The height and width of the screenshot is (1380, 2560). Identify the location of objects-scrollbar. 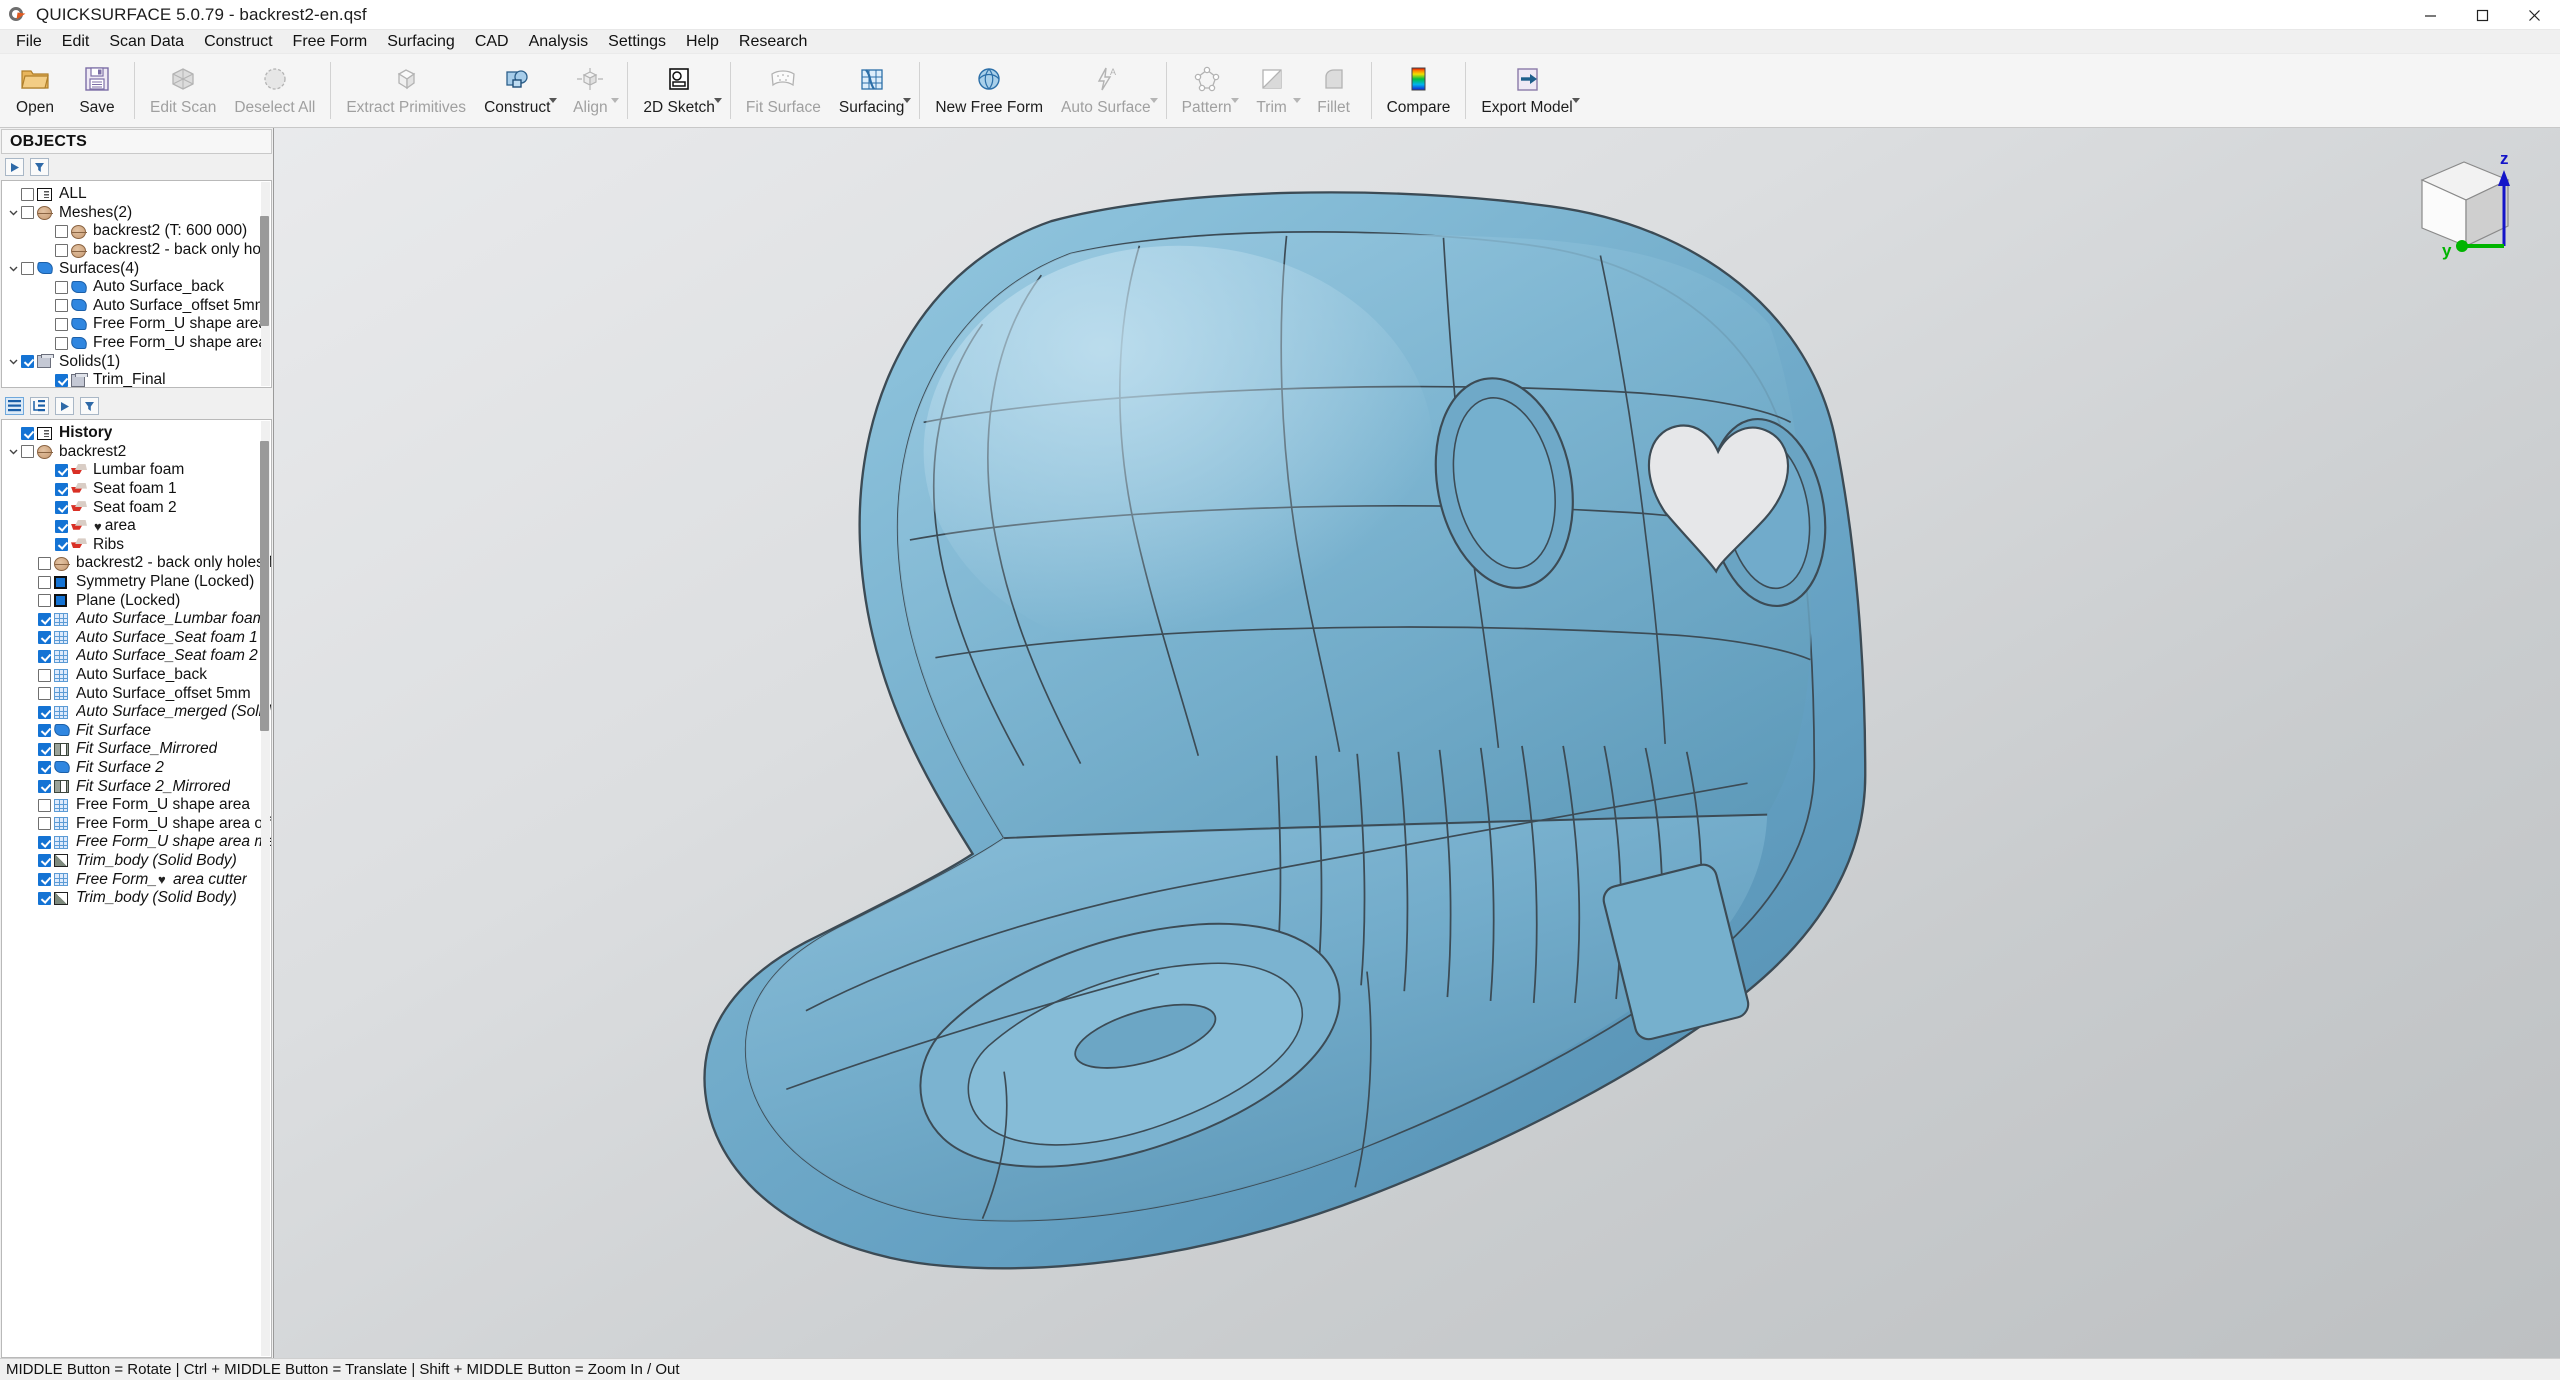
(265, 284).